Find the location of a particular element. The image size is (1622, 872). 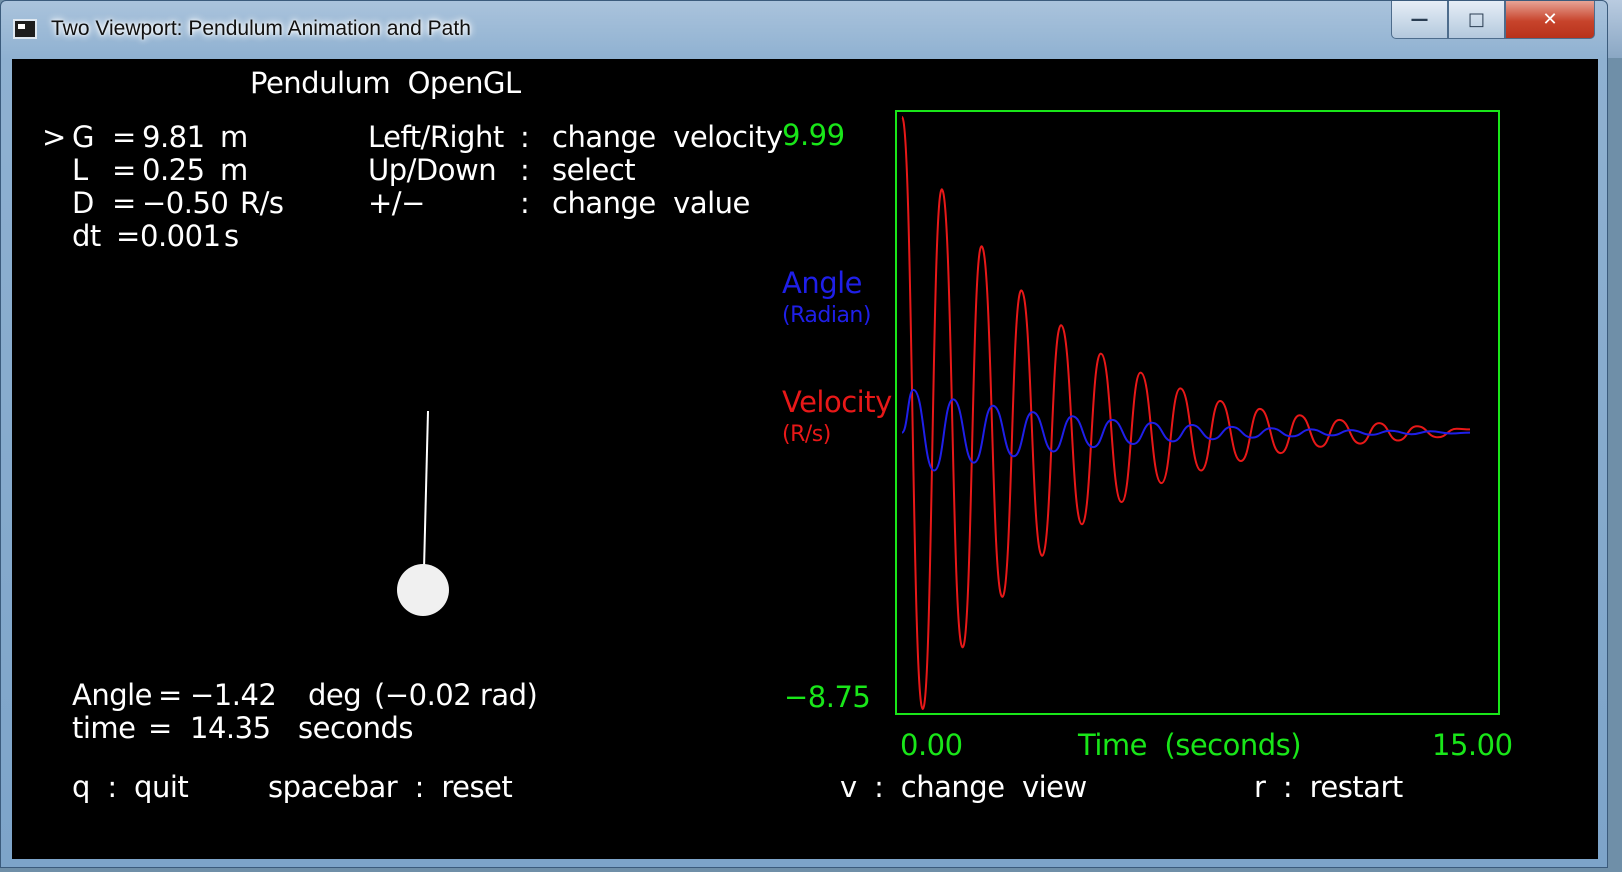

x-max-label: 15.00 is located at coordinates (1472, 745).